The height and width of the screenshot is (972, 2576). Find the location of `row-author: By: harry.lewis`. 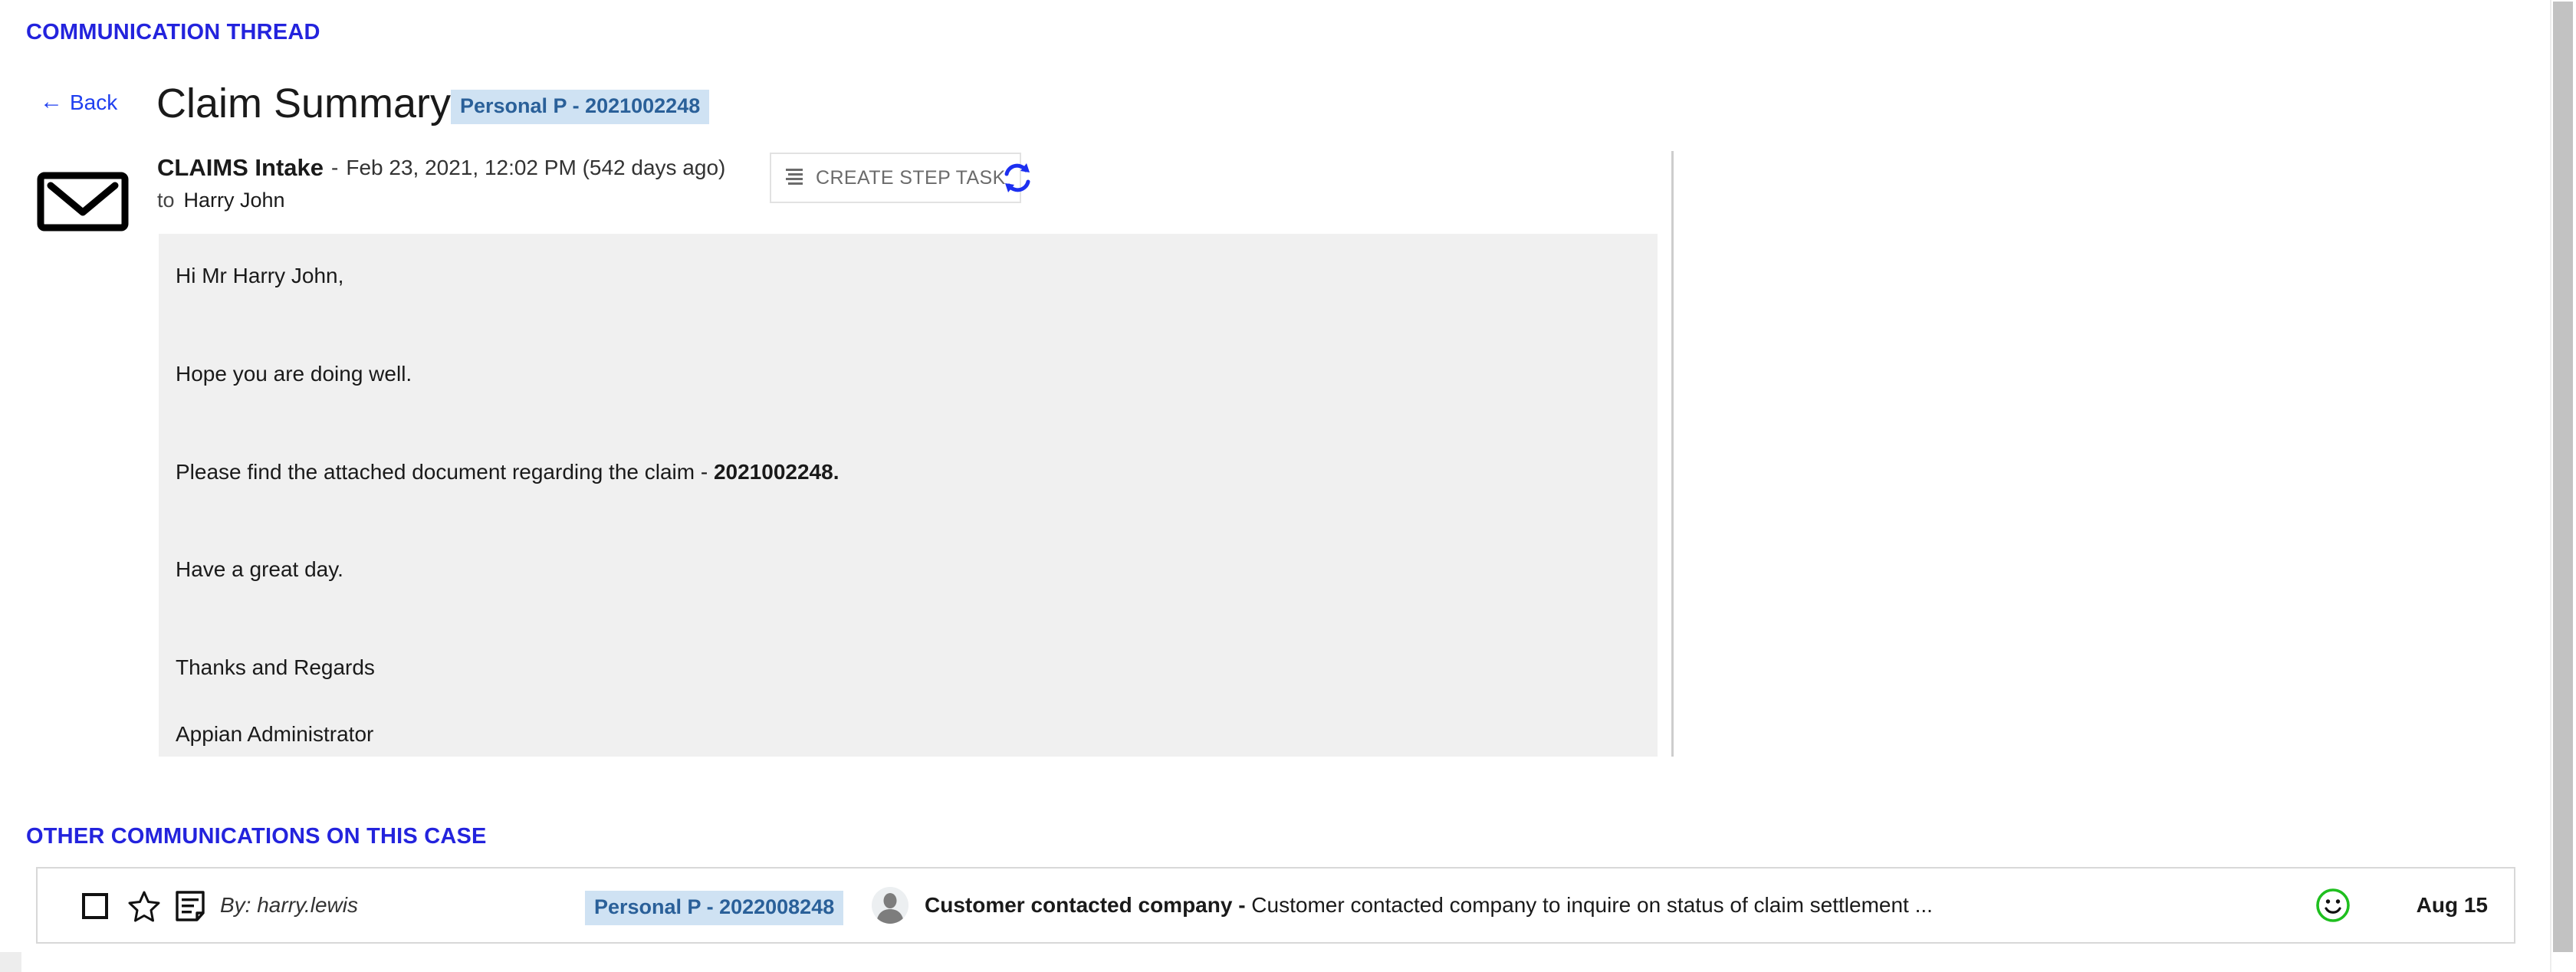

row-author: By: harry.lewis is located at coordinates (289, 905).